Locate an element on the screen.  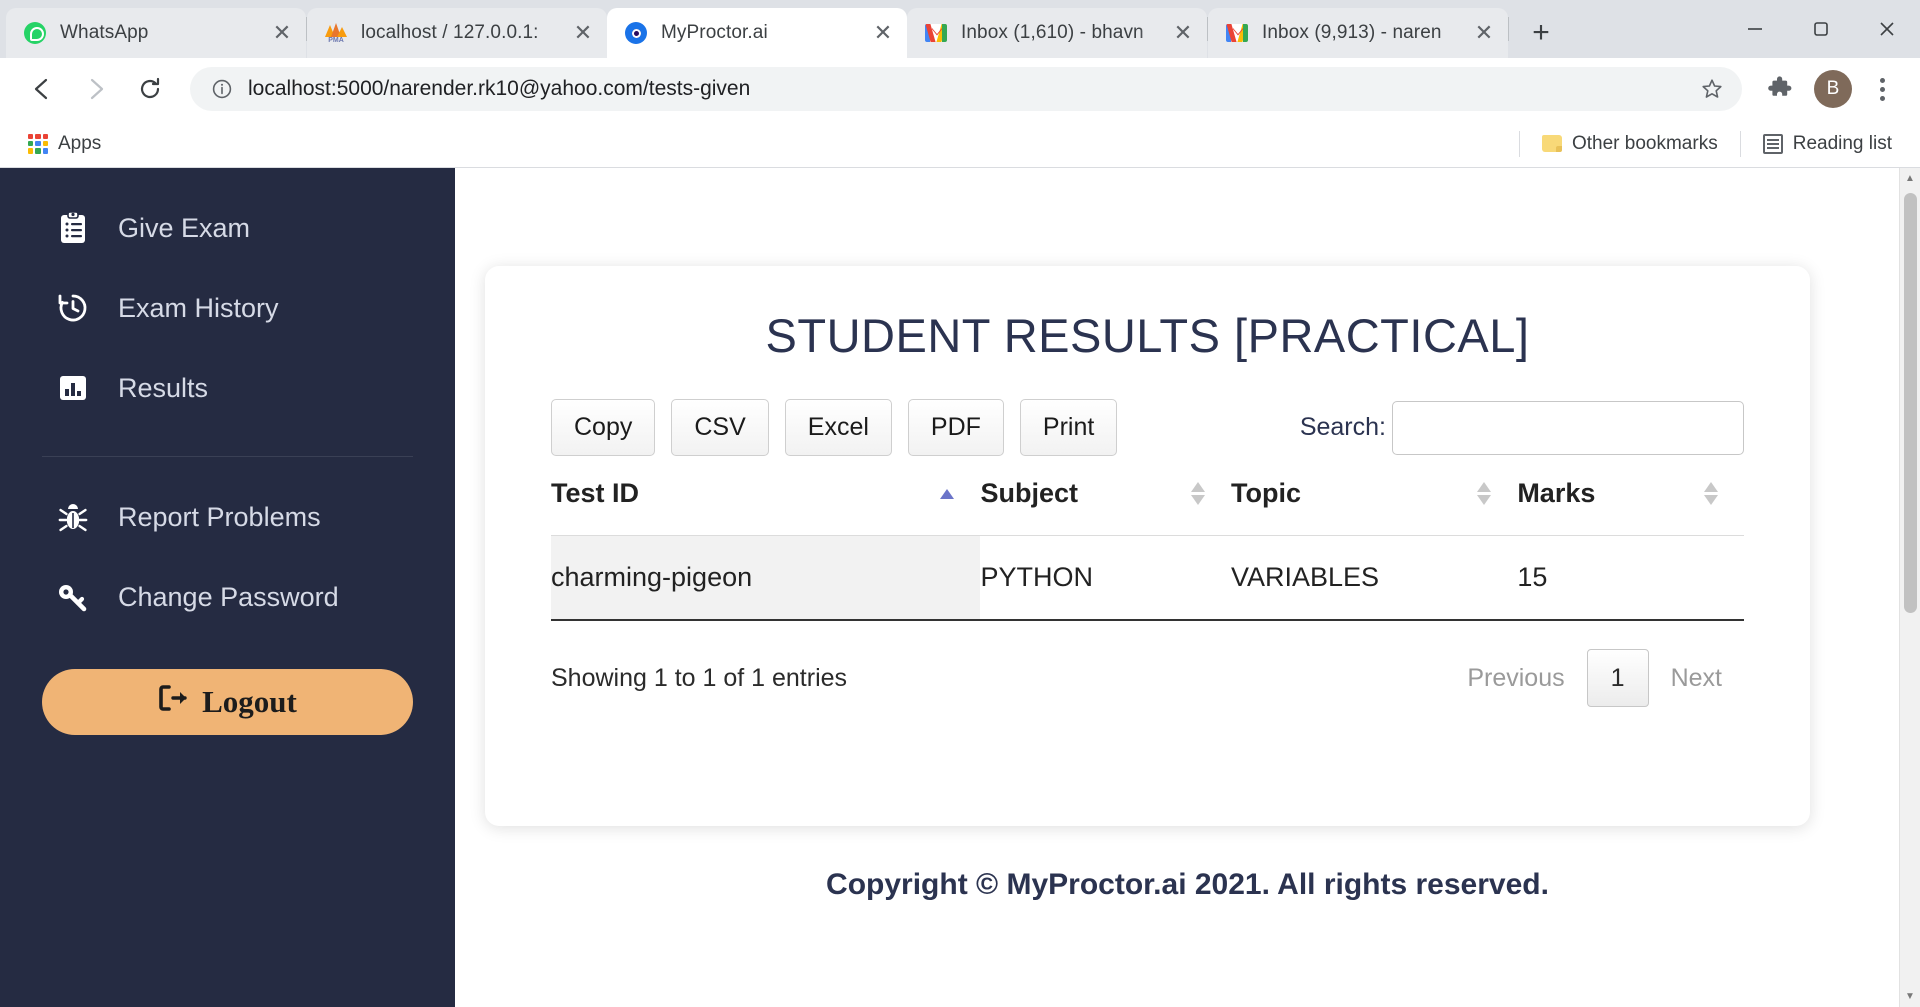
chart-bar-icon is located at coordinates (73, 388).